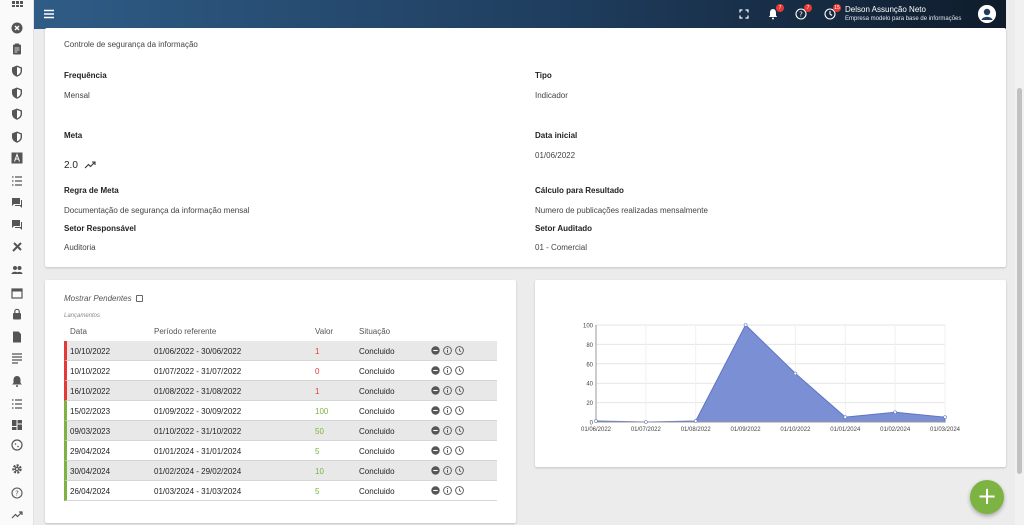 The width and height of the screenshot is (1024, 525). I want to click on fullscreen-icon, so click(744, 14).